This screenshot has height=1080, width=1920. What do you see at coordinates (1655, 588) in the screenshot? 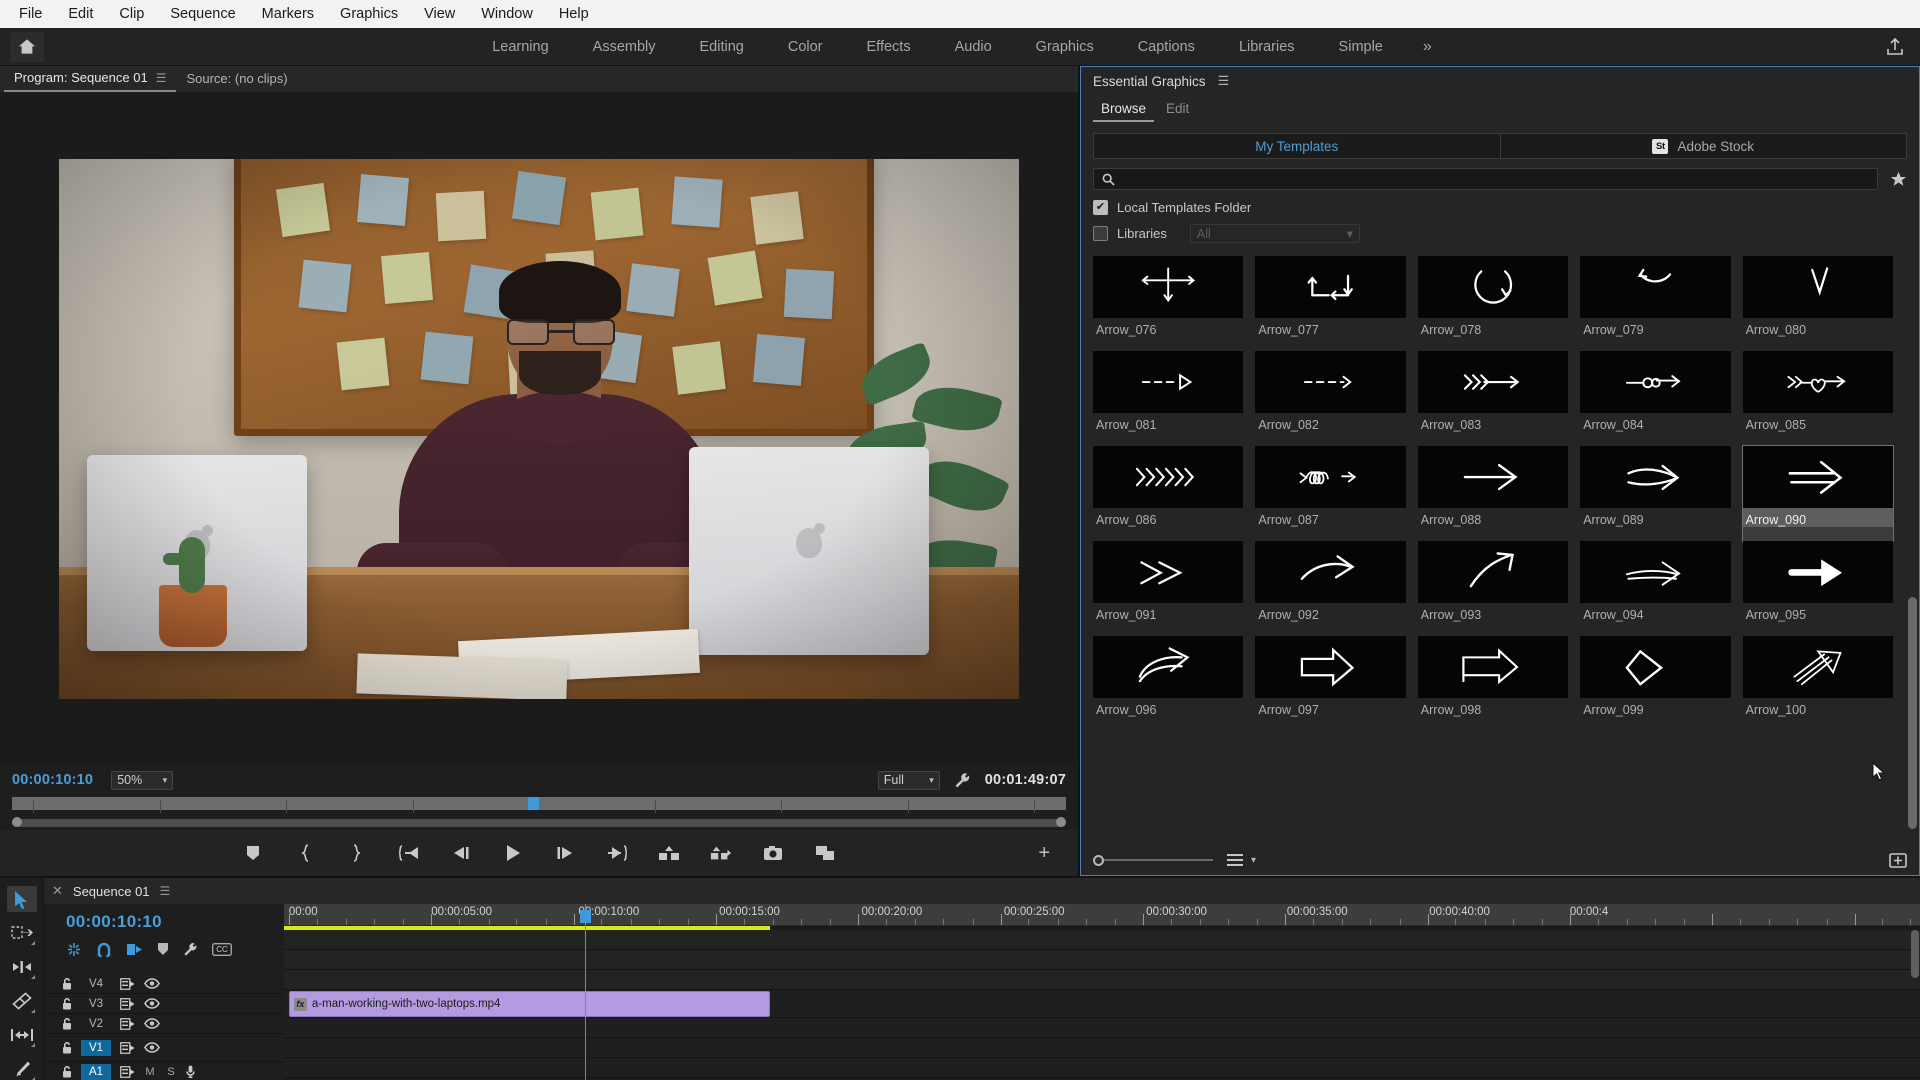
I see `template-item: Arrow_094` at bounding box center [1655, 588].